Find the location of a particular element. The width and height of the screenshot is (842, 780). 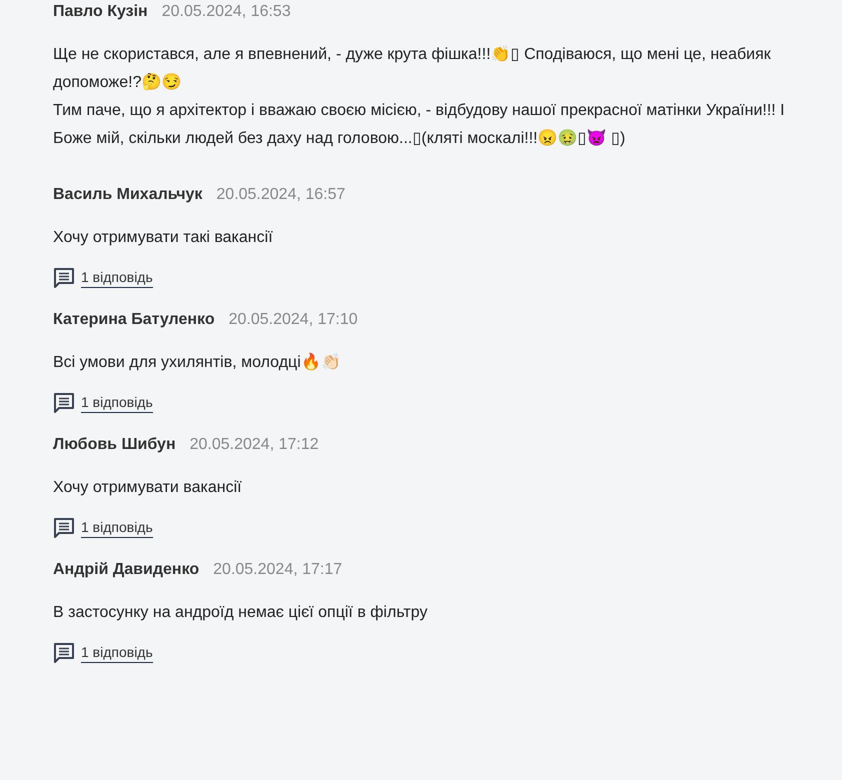

comment-text: Хочу отримувати вакансії is located at coordinates (148, 488).